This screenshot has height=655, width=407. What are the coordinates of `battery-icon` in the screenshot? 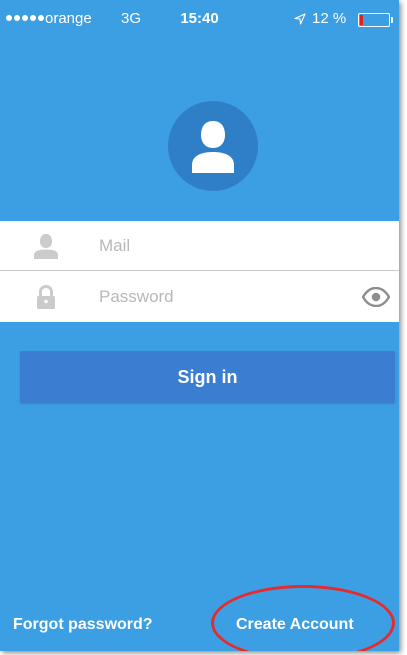 It's located at (375, 20).